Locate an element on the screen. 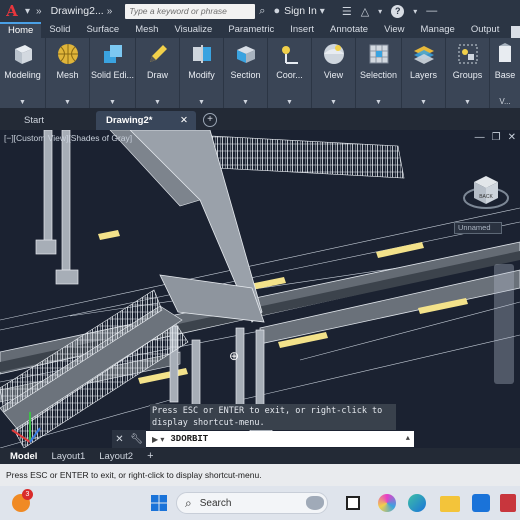 The height and width of the screenshot is (520, 520). layers-button: Layers ▼ is located at coordinates (424, 73).